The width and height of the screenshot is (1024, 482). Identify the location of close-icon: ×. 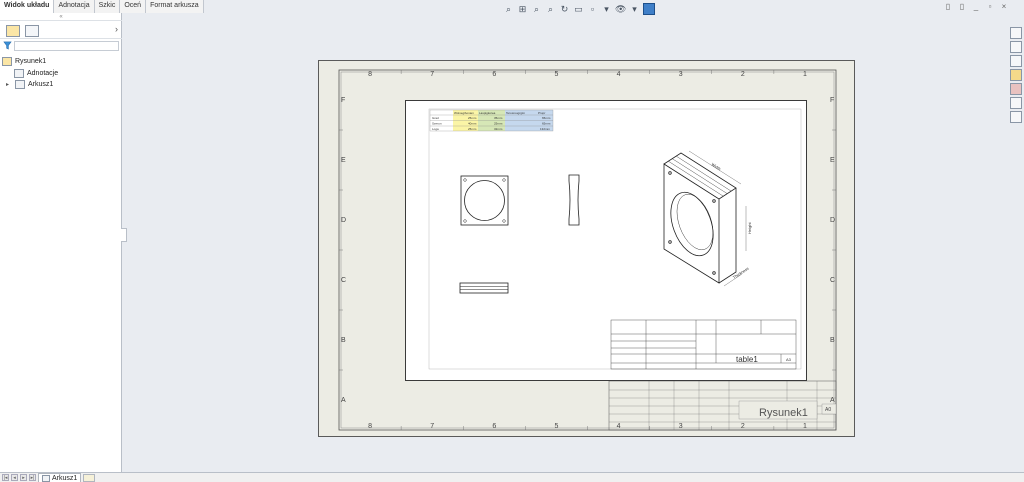
(1004, 6).